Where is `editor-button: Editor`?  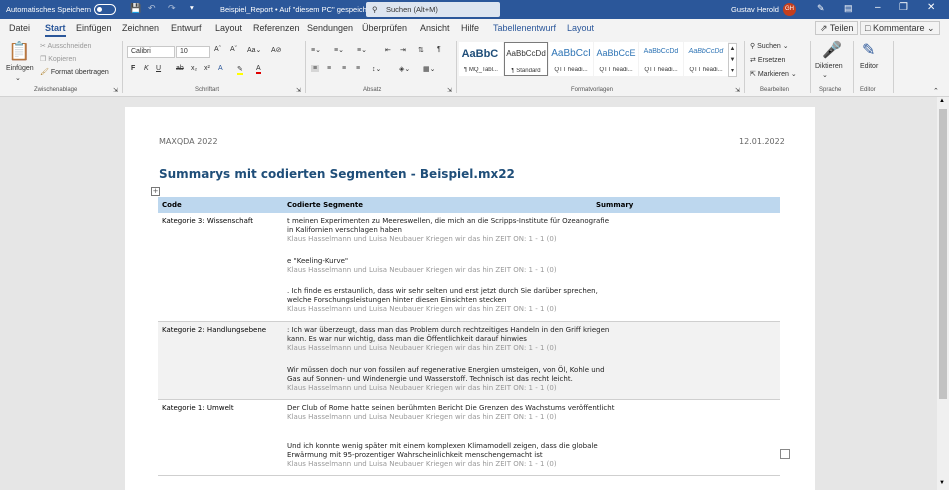 editor-button: Editor is located at coordinates (869, 66).